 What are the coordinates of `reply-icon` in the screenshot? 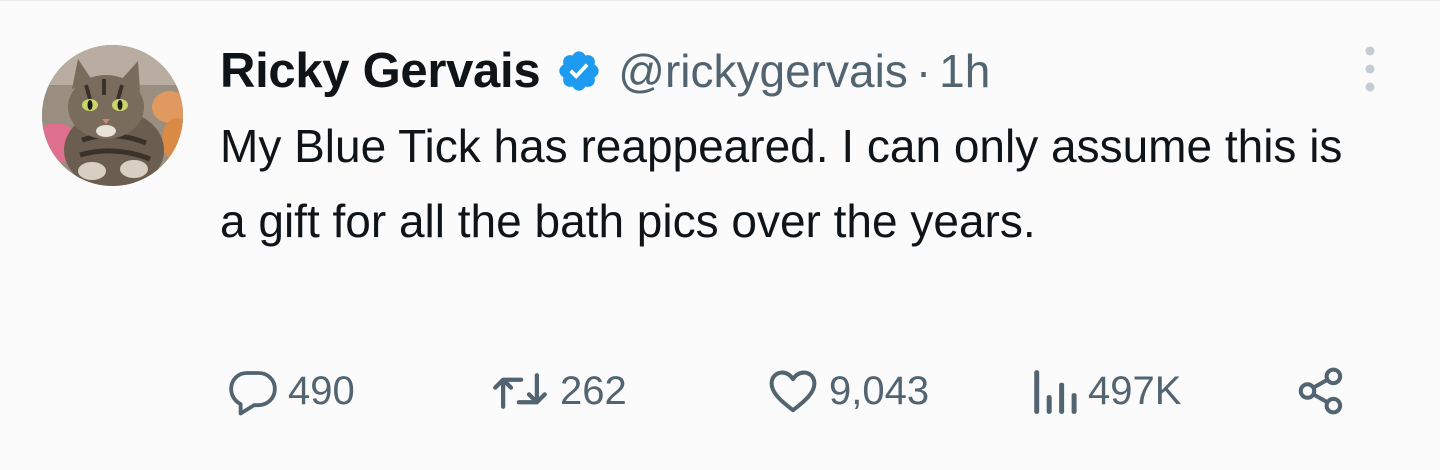 It's located at (253, 391).